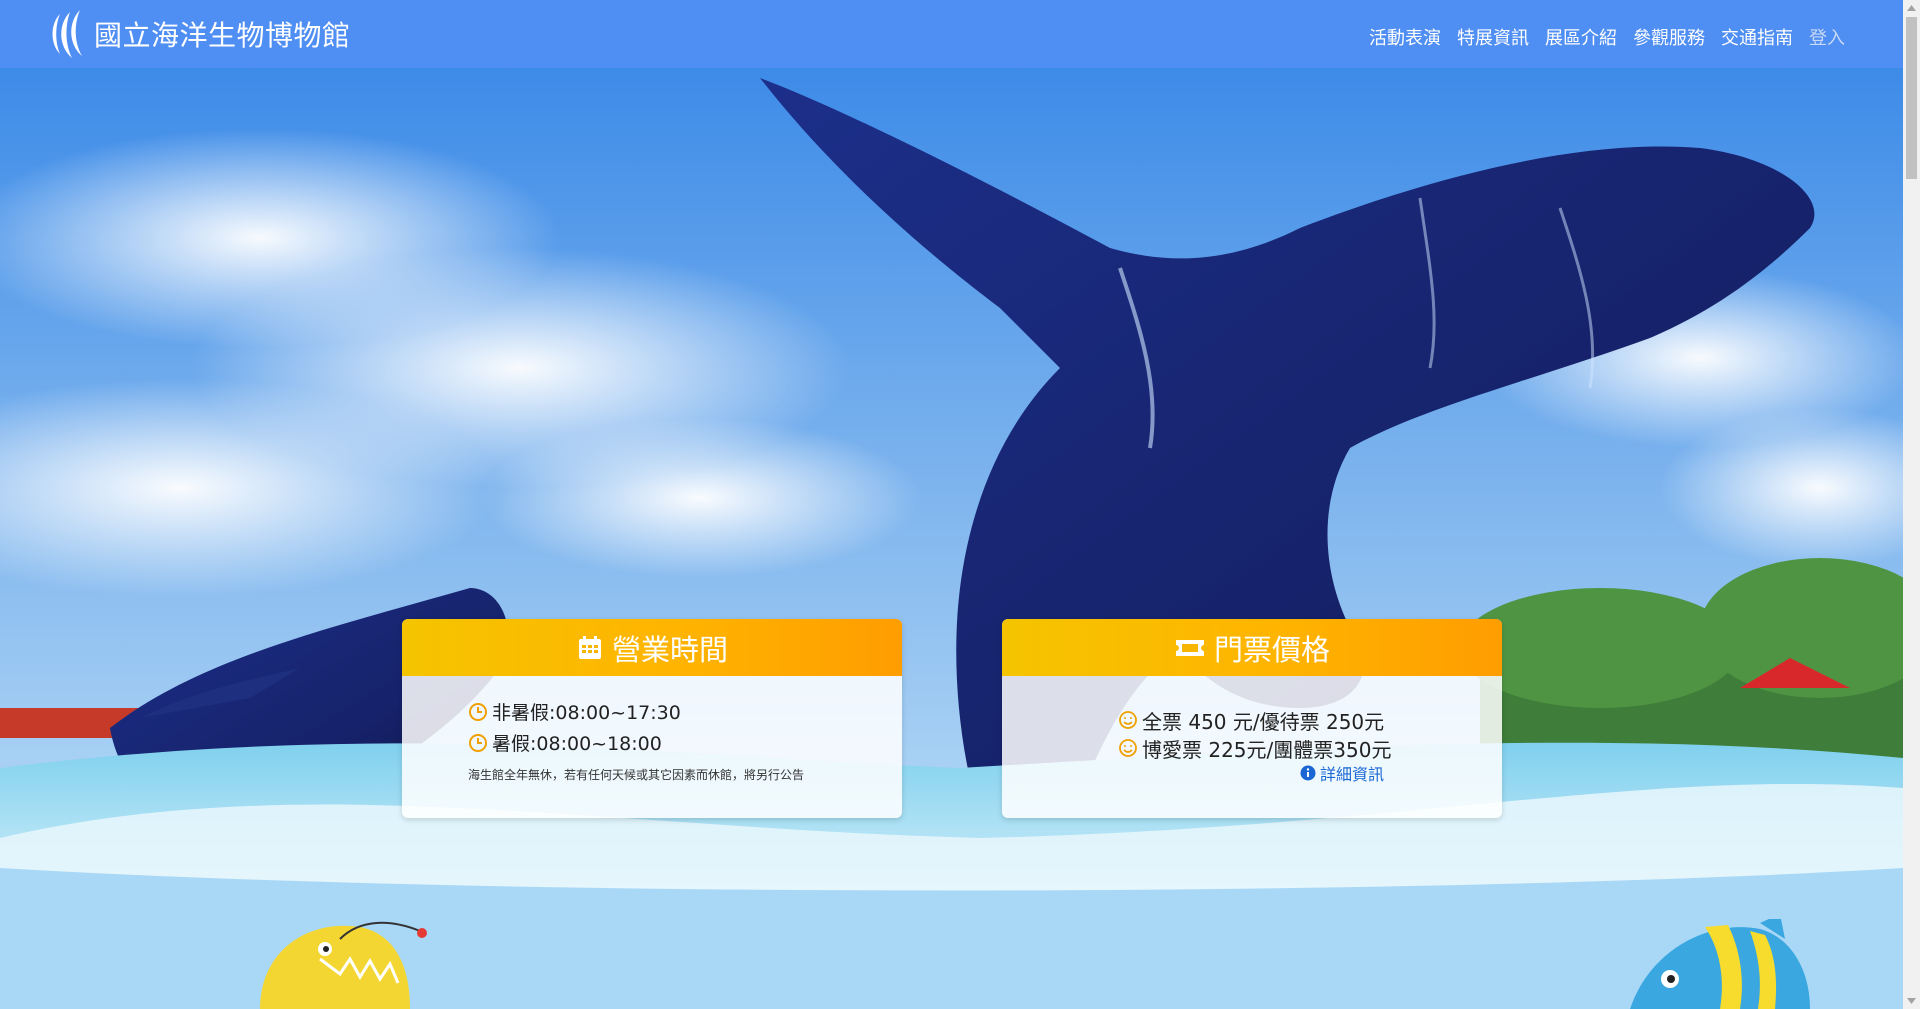  I want to click on operating-hours-header: 營業時間, so click(652, 647).